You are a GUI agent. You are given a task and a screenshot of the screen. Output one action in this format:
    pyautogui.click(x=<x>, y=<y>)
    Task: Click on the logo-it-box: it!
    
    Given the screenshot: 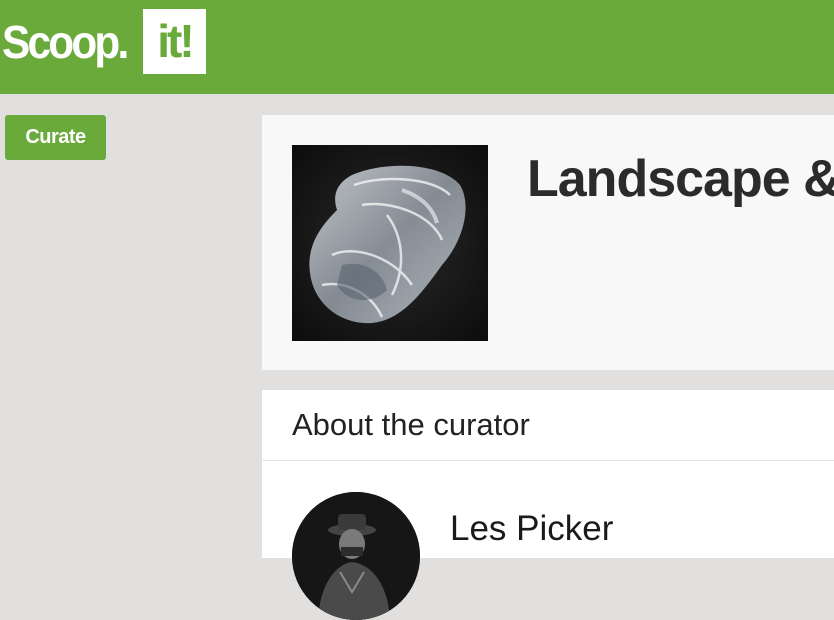 What is the action you would take?
    pyautogui.click(x=174, y=41)
    